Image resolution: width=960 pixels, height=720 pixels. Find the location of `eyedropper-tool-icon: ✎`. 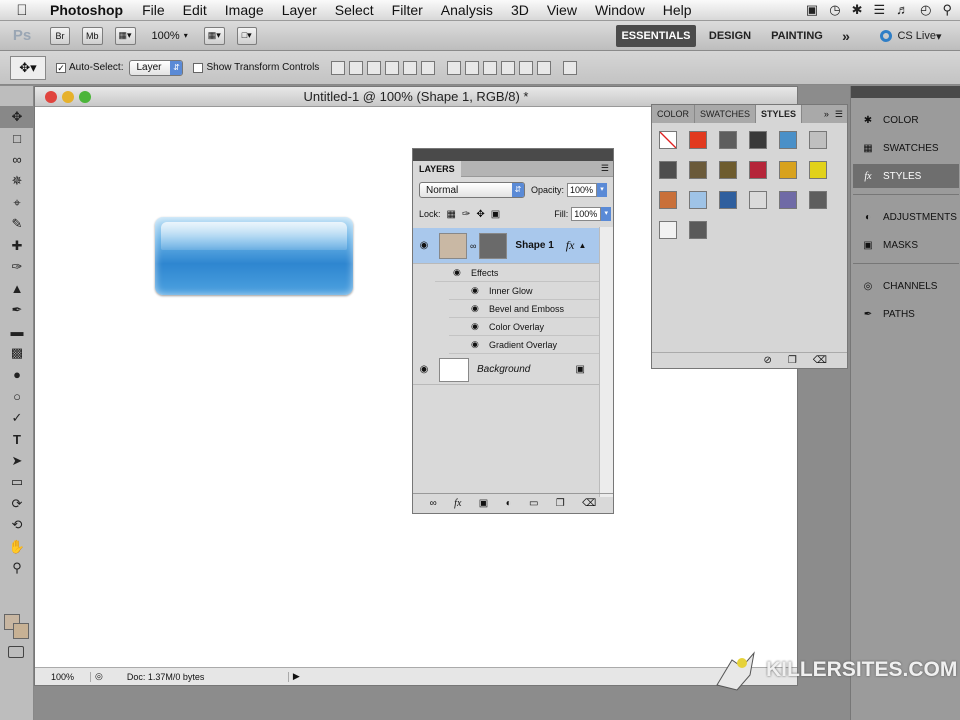

eyedropper-tool-icon: ✎ is located at coordinates (17, 225).